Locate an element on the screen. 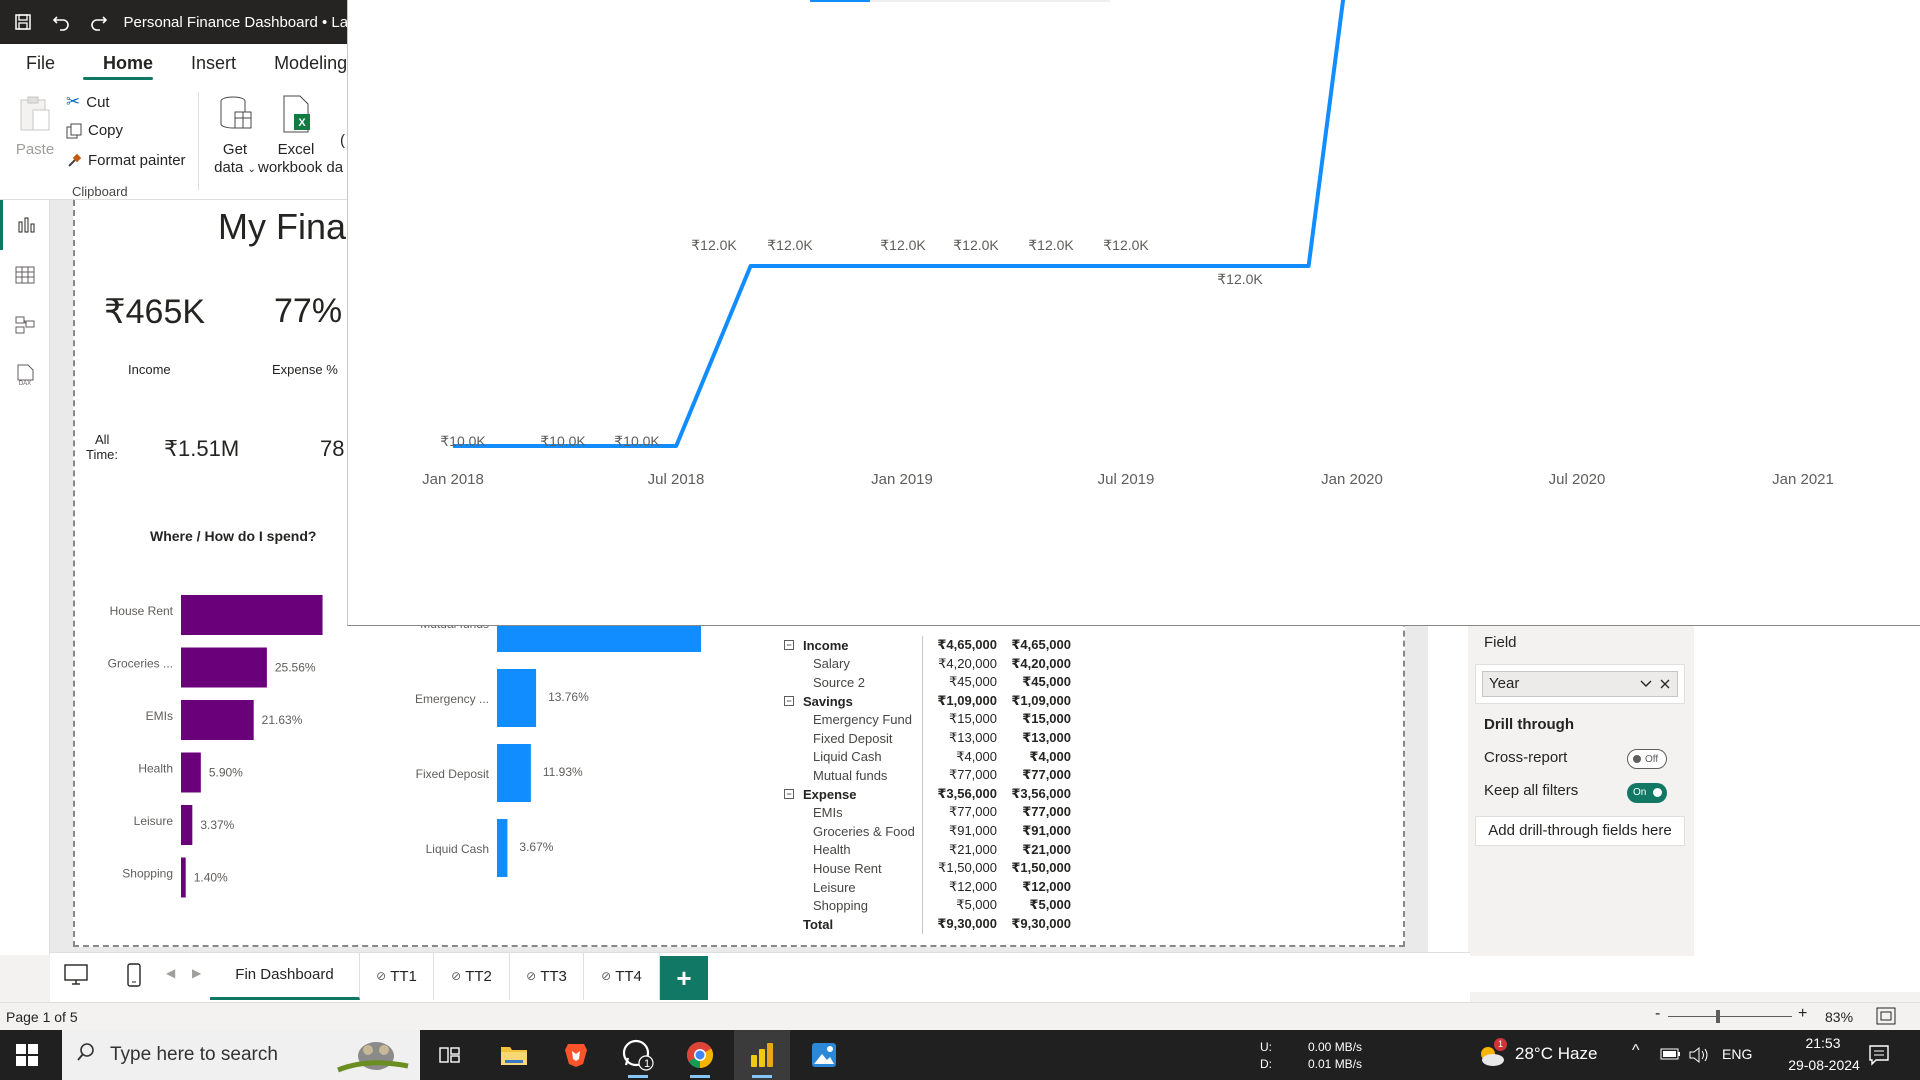 Image resolution: width=1920 pixels, height=1080 pixels. bar-value-label: 21.63% is located at coordinates (282, 720).